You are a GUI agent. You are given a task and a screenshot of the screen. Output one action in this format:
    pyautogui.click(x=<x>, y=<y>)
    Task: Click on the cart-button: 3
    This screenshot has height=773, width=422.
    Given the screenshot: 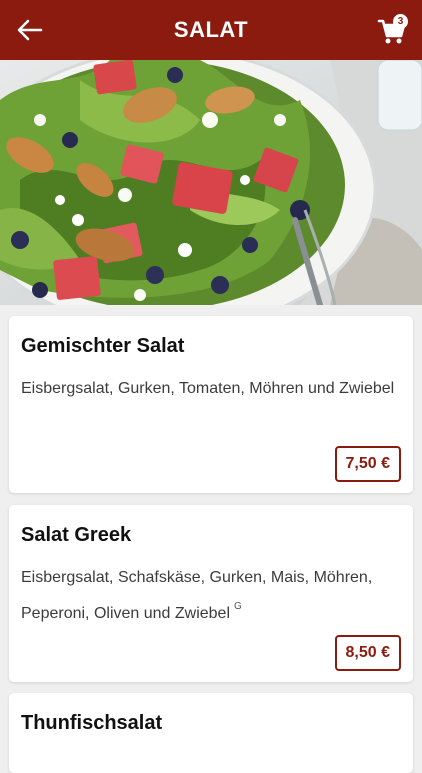 What is the action you would take?
    pyautogui.click(x=392, y=30)
    